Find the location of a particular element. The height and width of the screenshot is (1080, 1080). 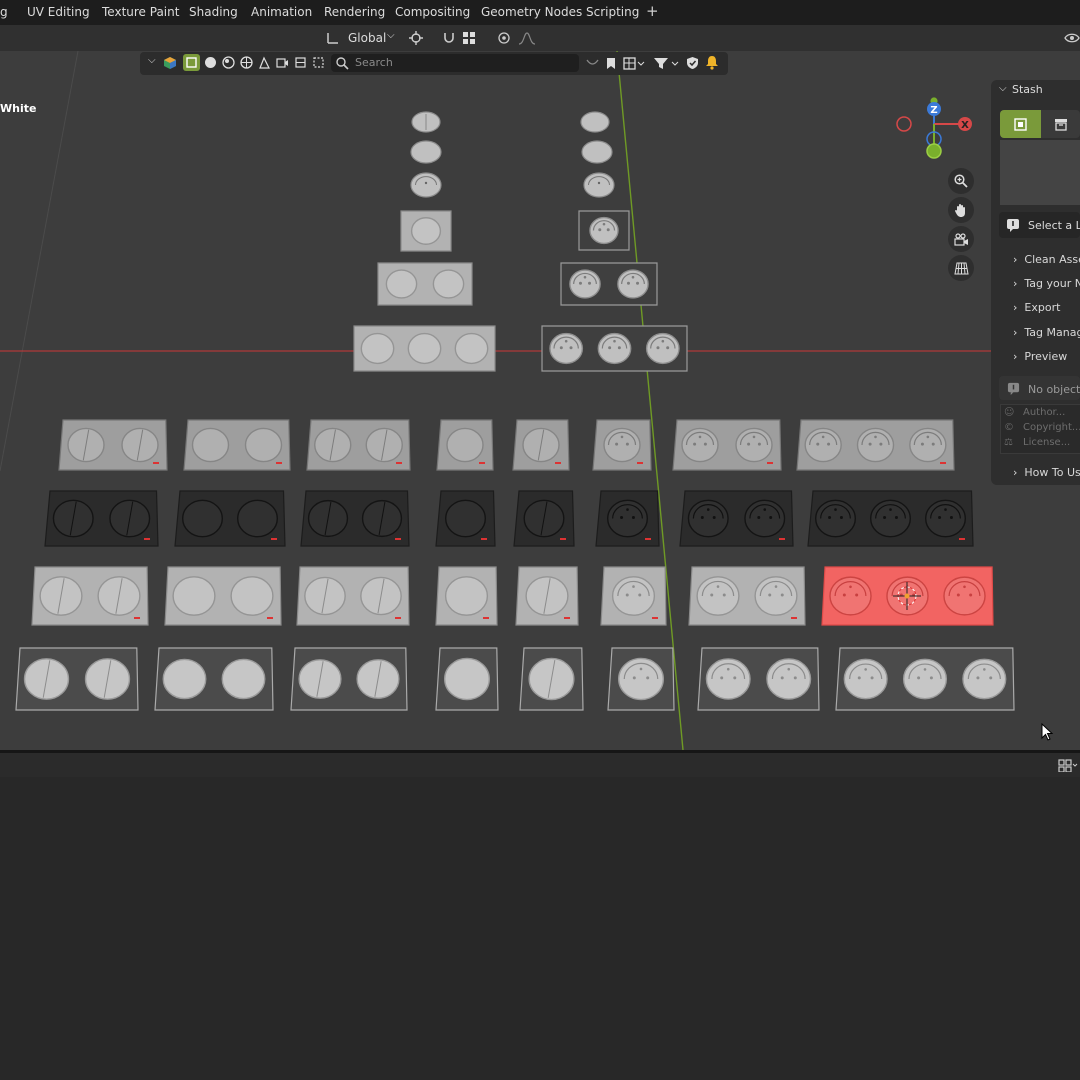

pivot-icon is located at coordinates (416, 38).